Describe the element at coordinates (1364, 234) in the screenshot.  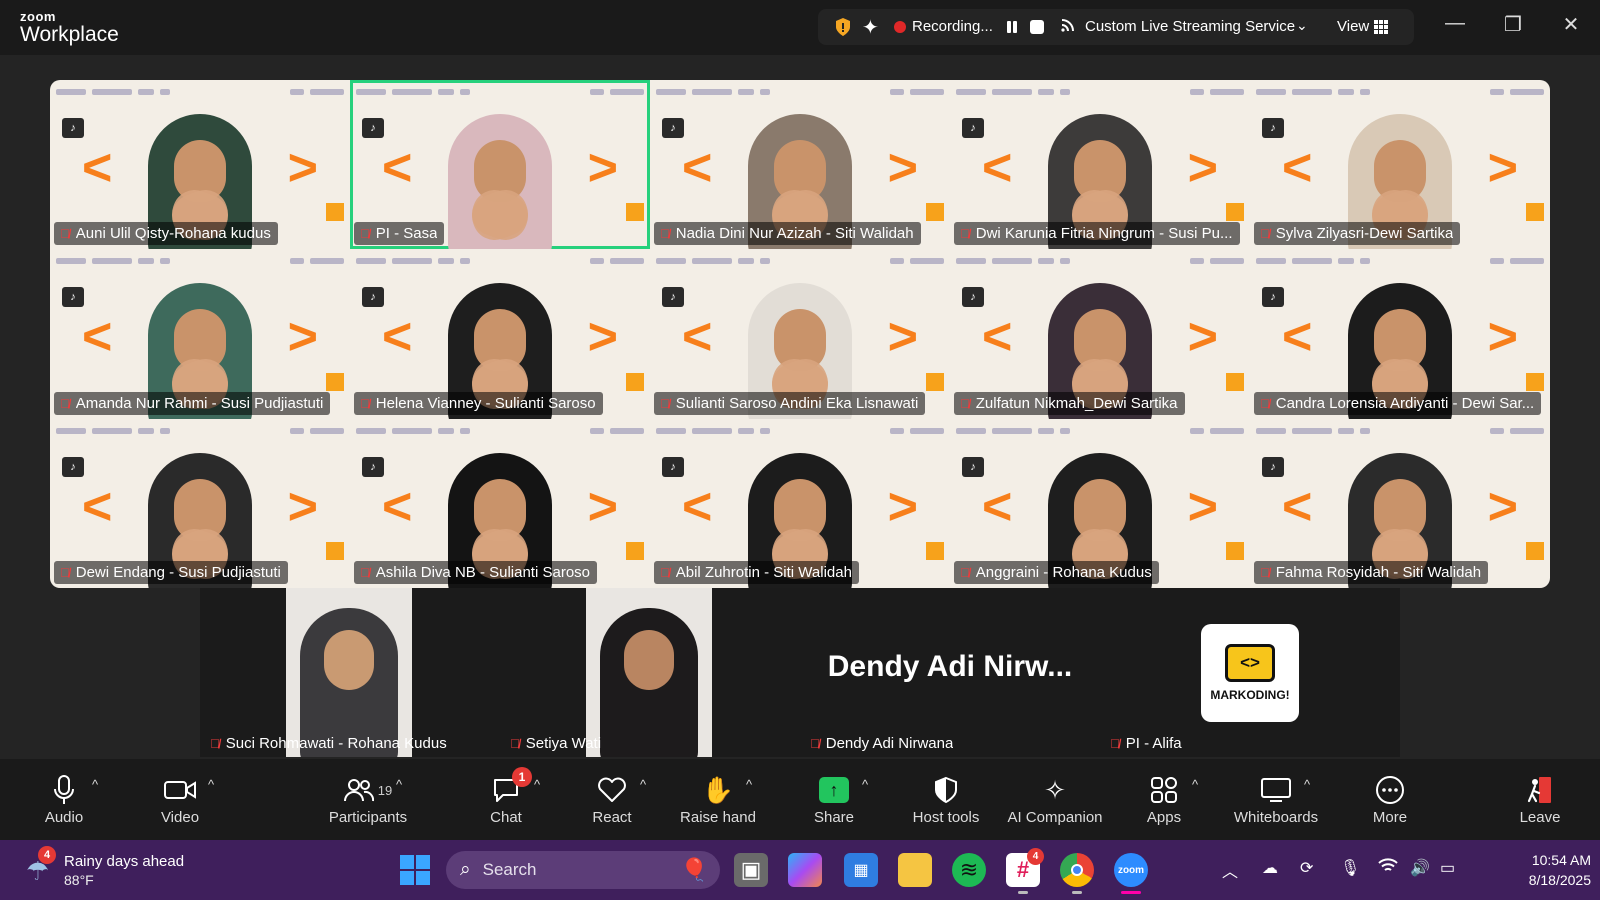
I see `participant-name: Sylva Zilyasri-Dewi Sartika` at that location.